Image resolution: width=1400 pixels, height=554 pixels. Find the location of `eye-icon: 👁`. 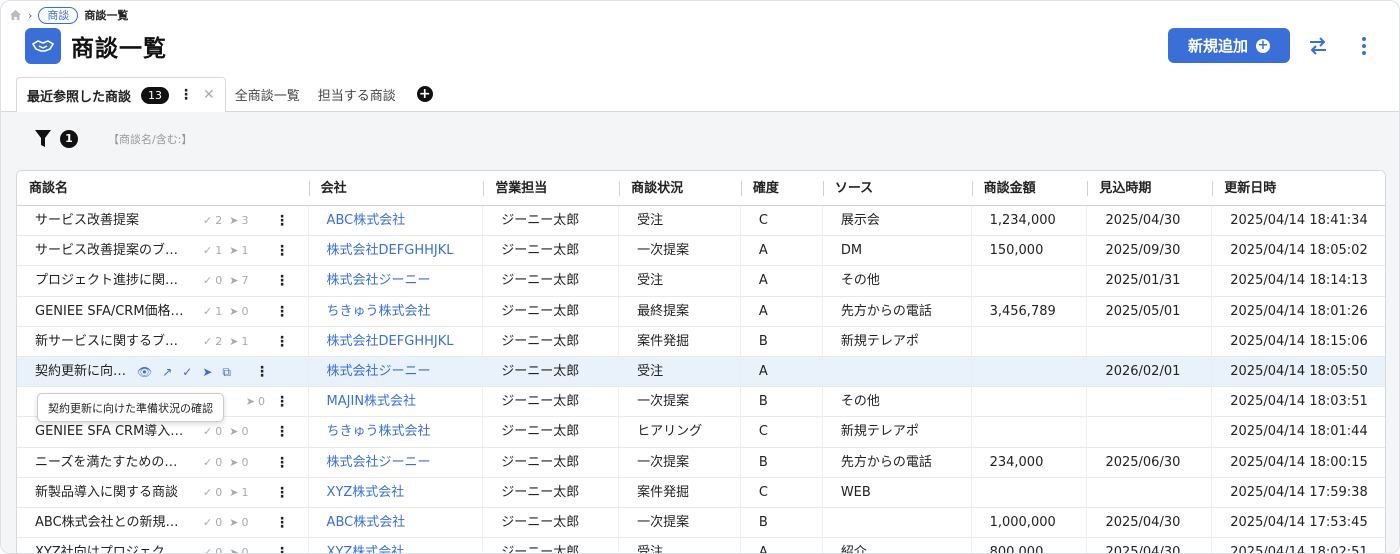

eye-icon: 👁 is located at coordinates (144, 372).